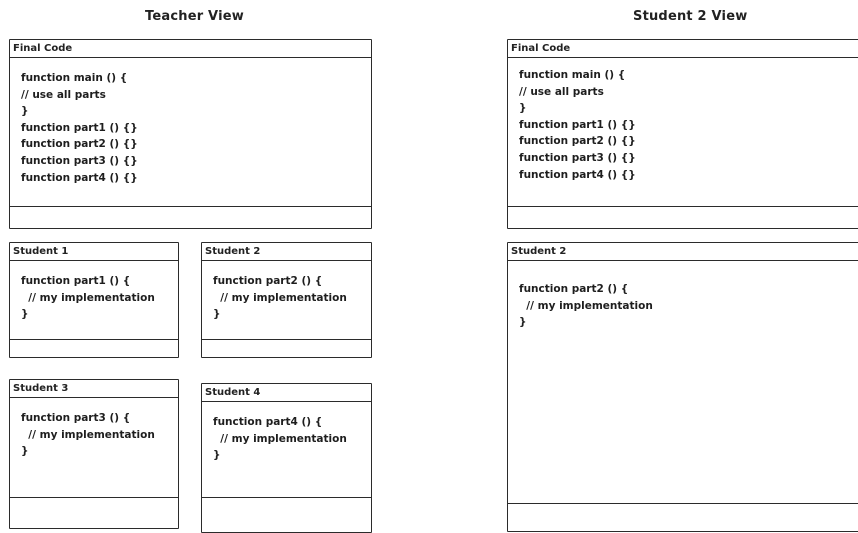  I want to click on code-line: function part3 () {, so click(76, 418).